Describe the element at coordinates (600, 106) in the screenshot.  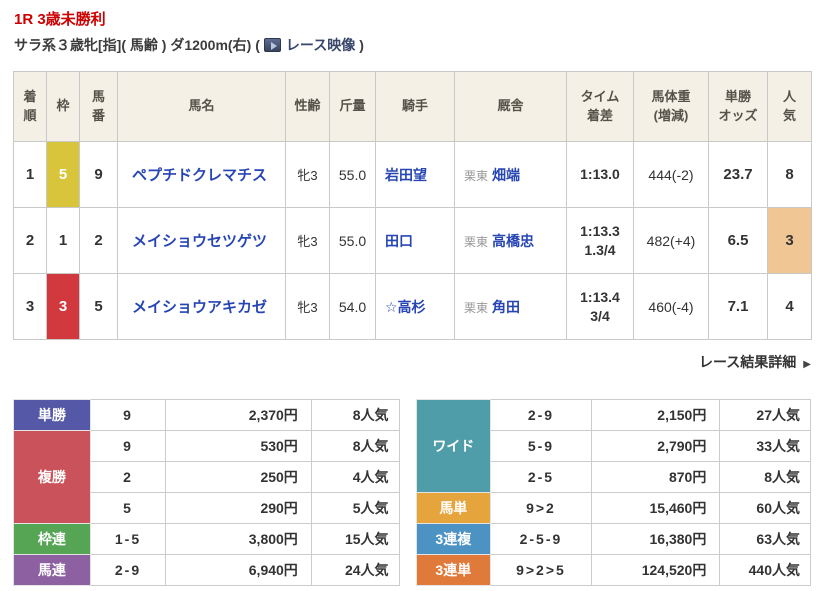
I see `col-header-time-margin: タイム 着差` at that location.